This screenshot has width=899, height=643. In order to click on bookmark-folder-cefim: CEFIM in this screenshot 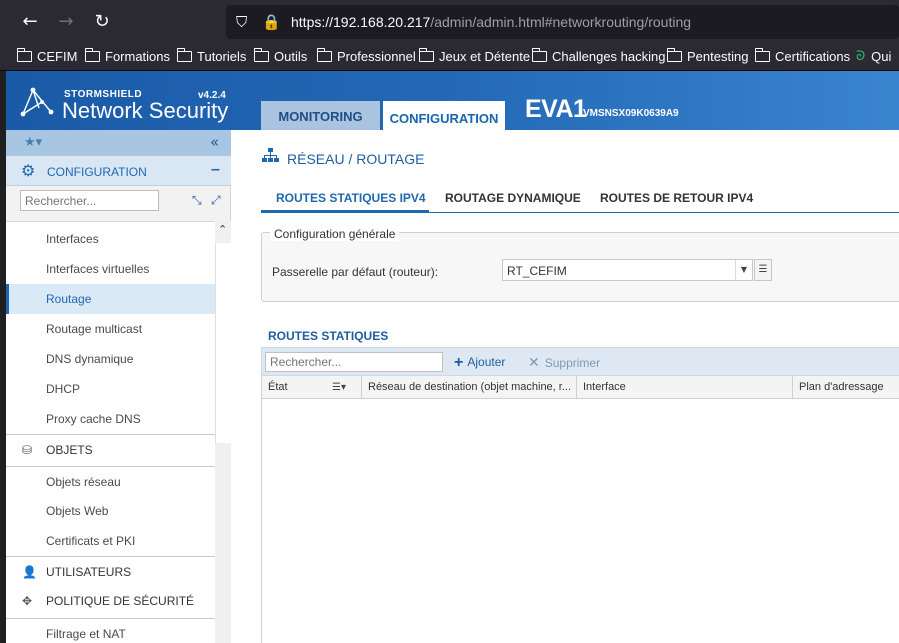, I will do `click(46, 56)`.